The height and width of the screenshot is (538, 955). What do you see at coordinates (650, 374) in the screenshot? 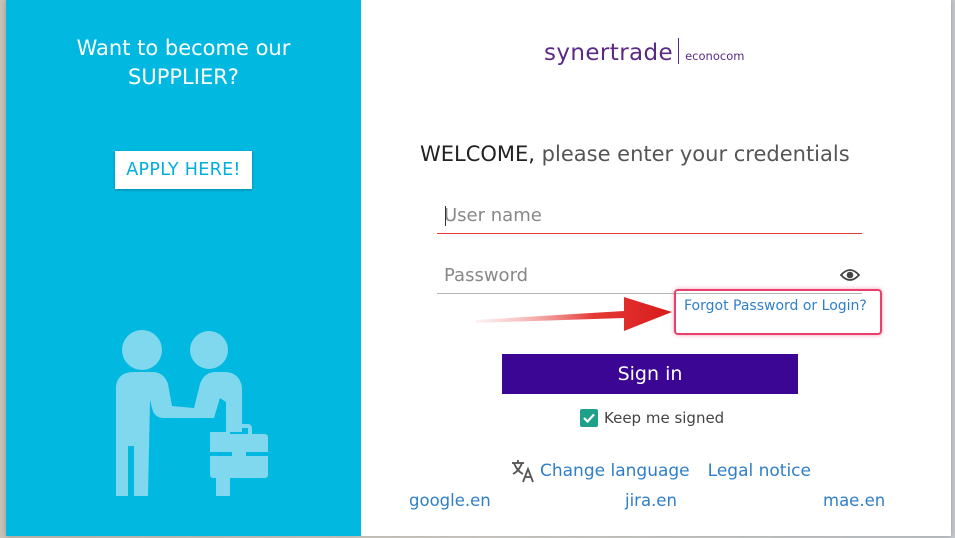
I see `sign-in-button: Sign in` at bounding box center [650, 374].